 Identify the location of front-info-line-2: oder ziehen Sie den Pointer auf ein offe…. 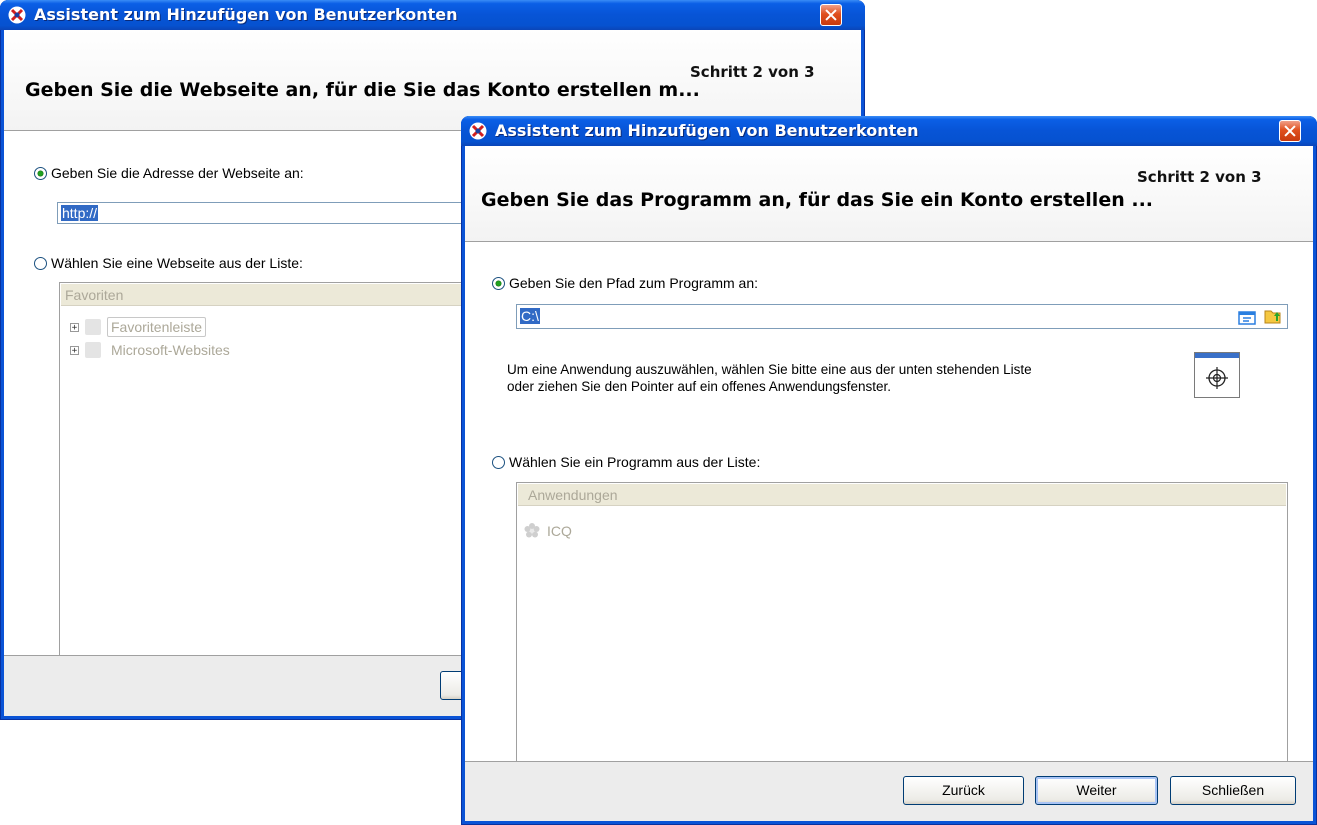
(699, 386).